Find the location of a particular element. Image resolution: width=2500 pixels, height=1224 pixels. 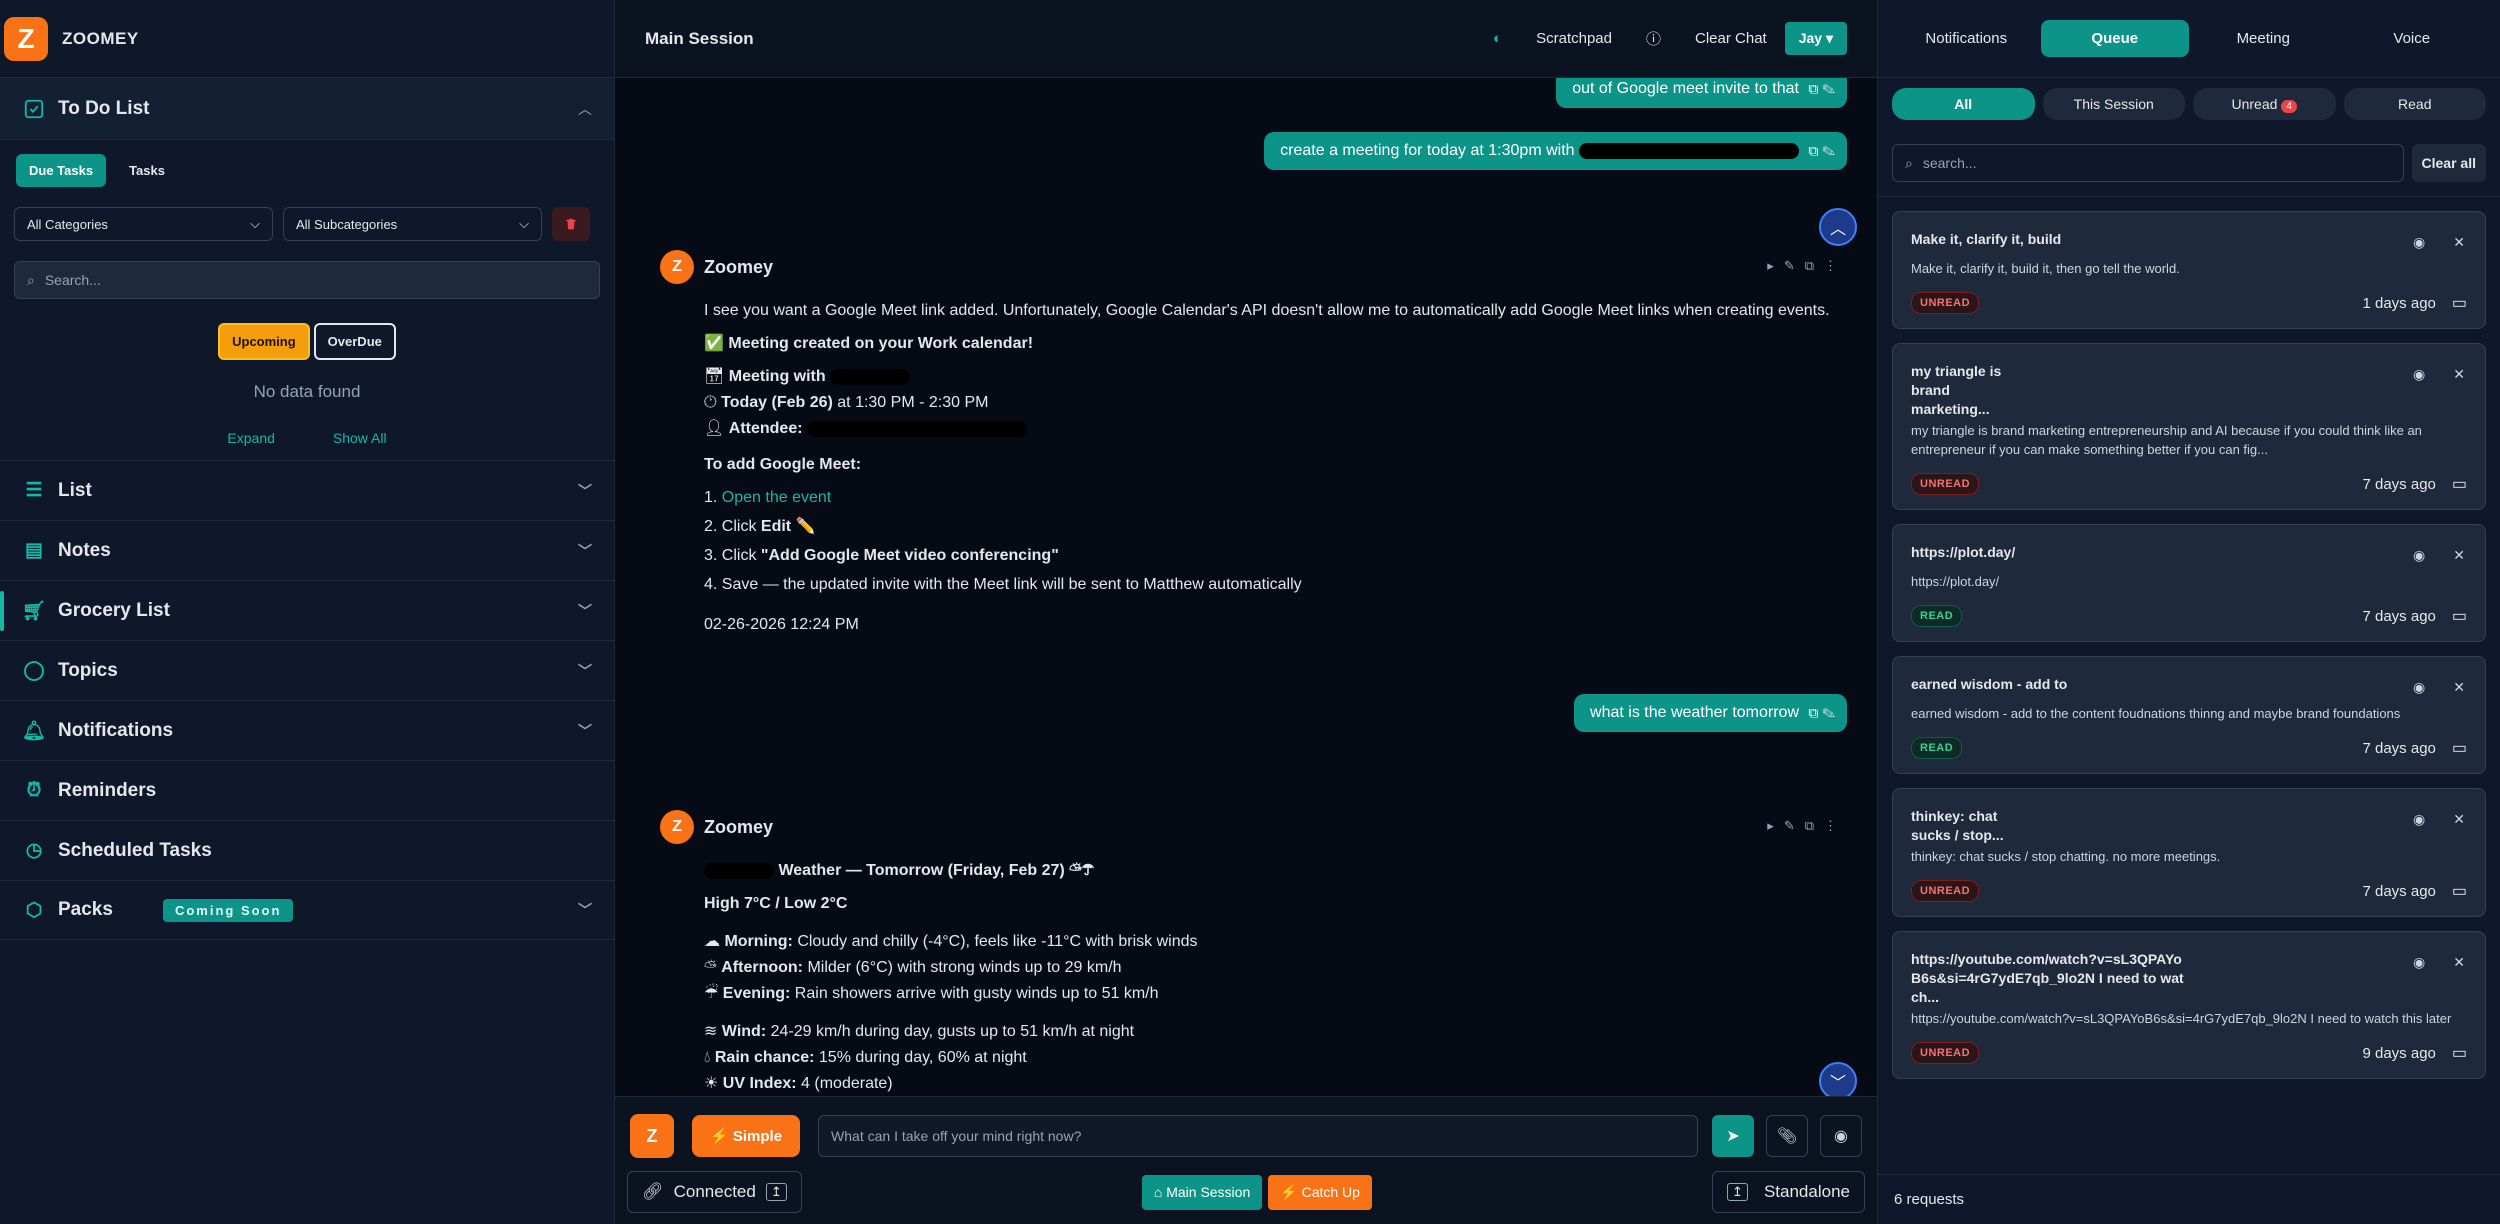

open-event-link: Open the event is located at coordinates (776, 497).